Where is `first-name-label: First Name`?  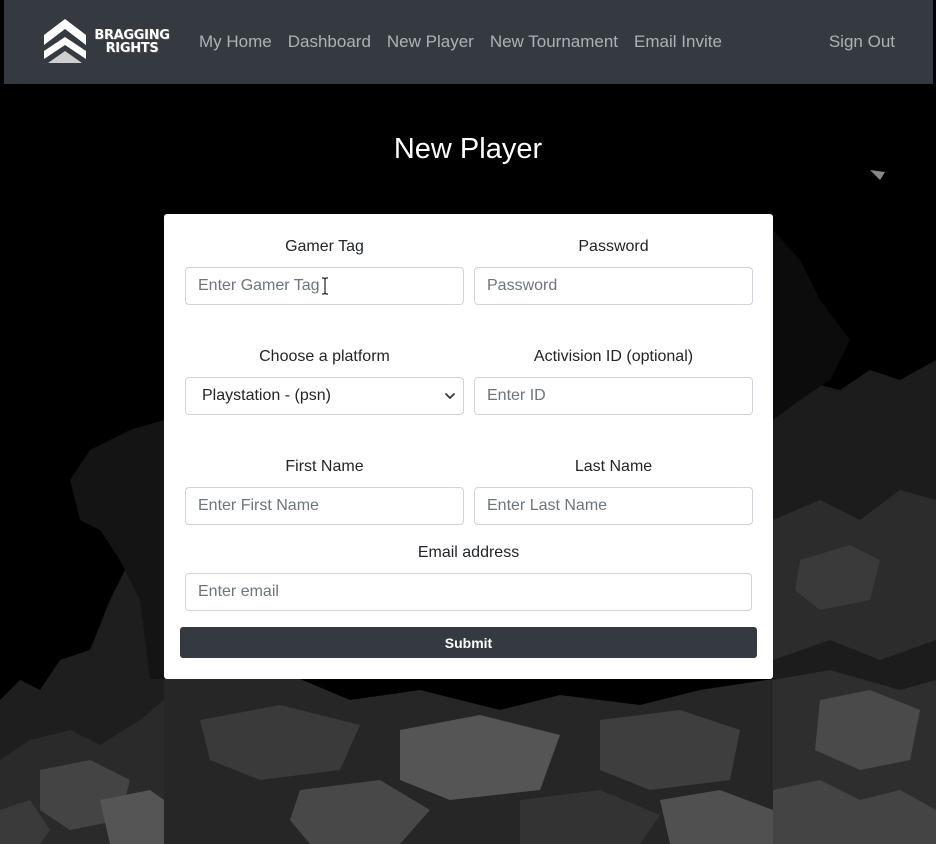 first-name-label: First Name is located at coordinates (324, 466).